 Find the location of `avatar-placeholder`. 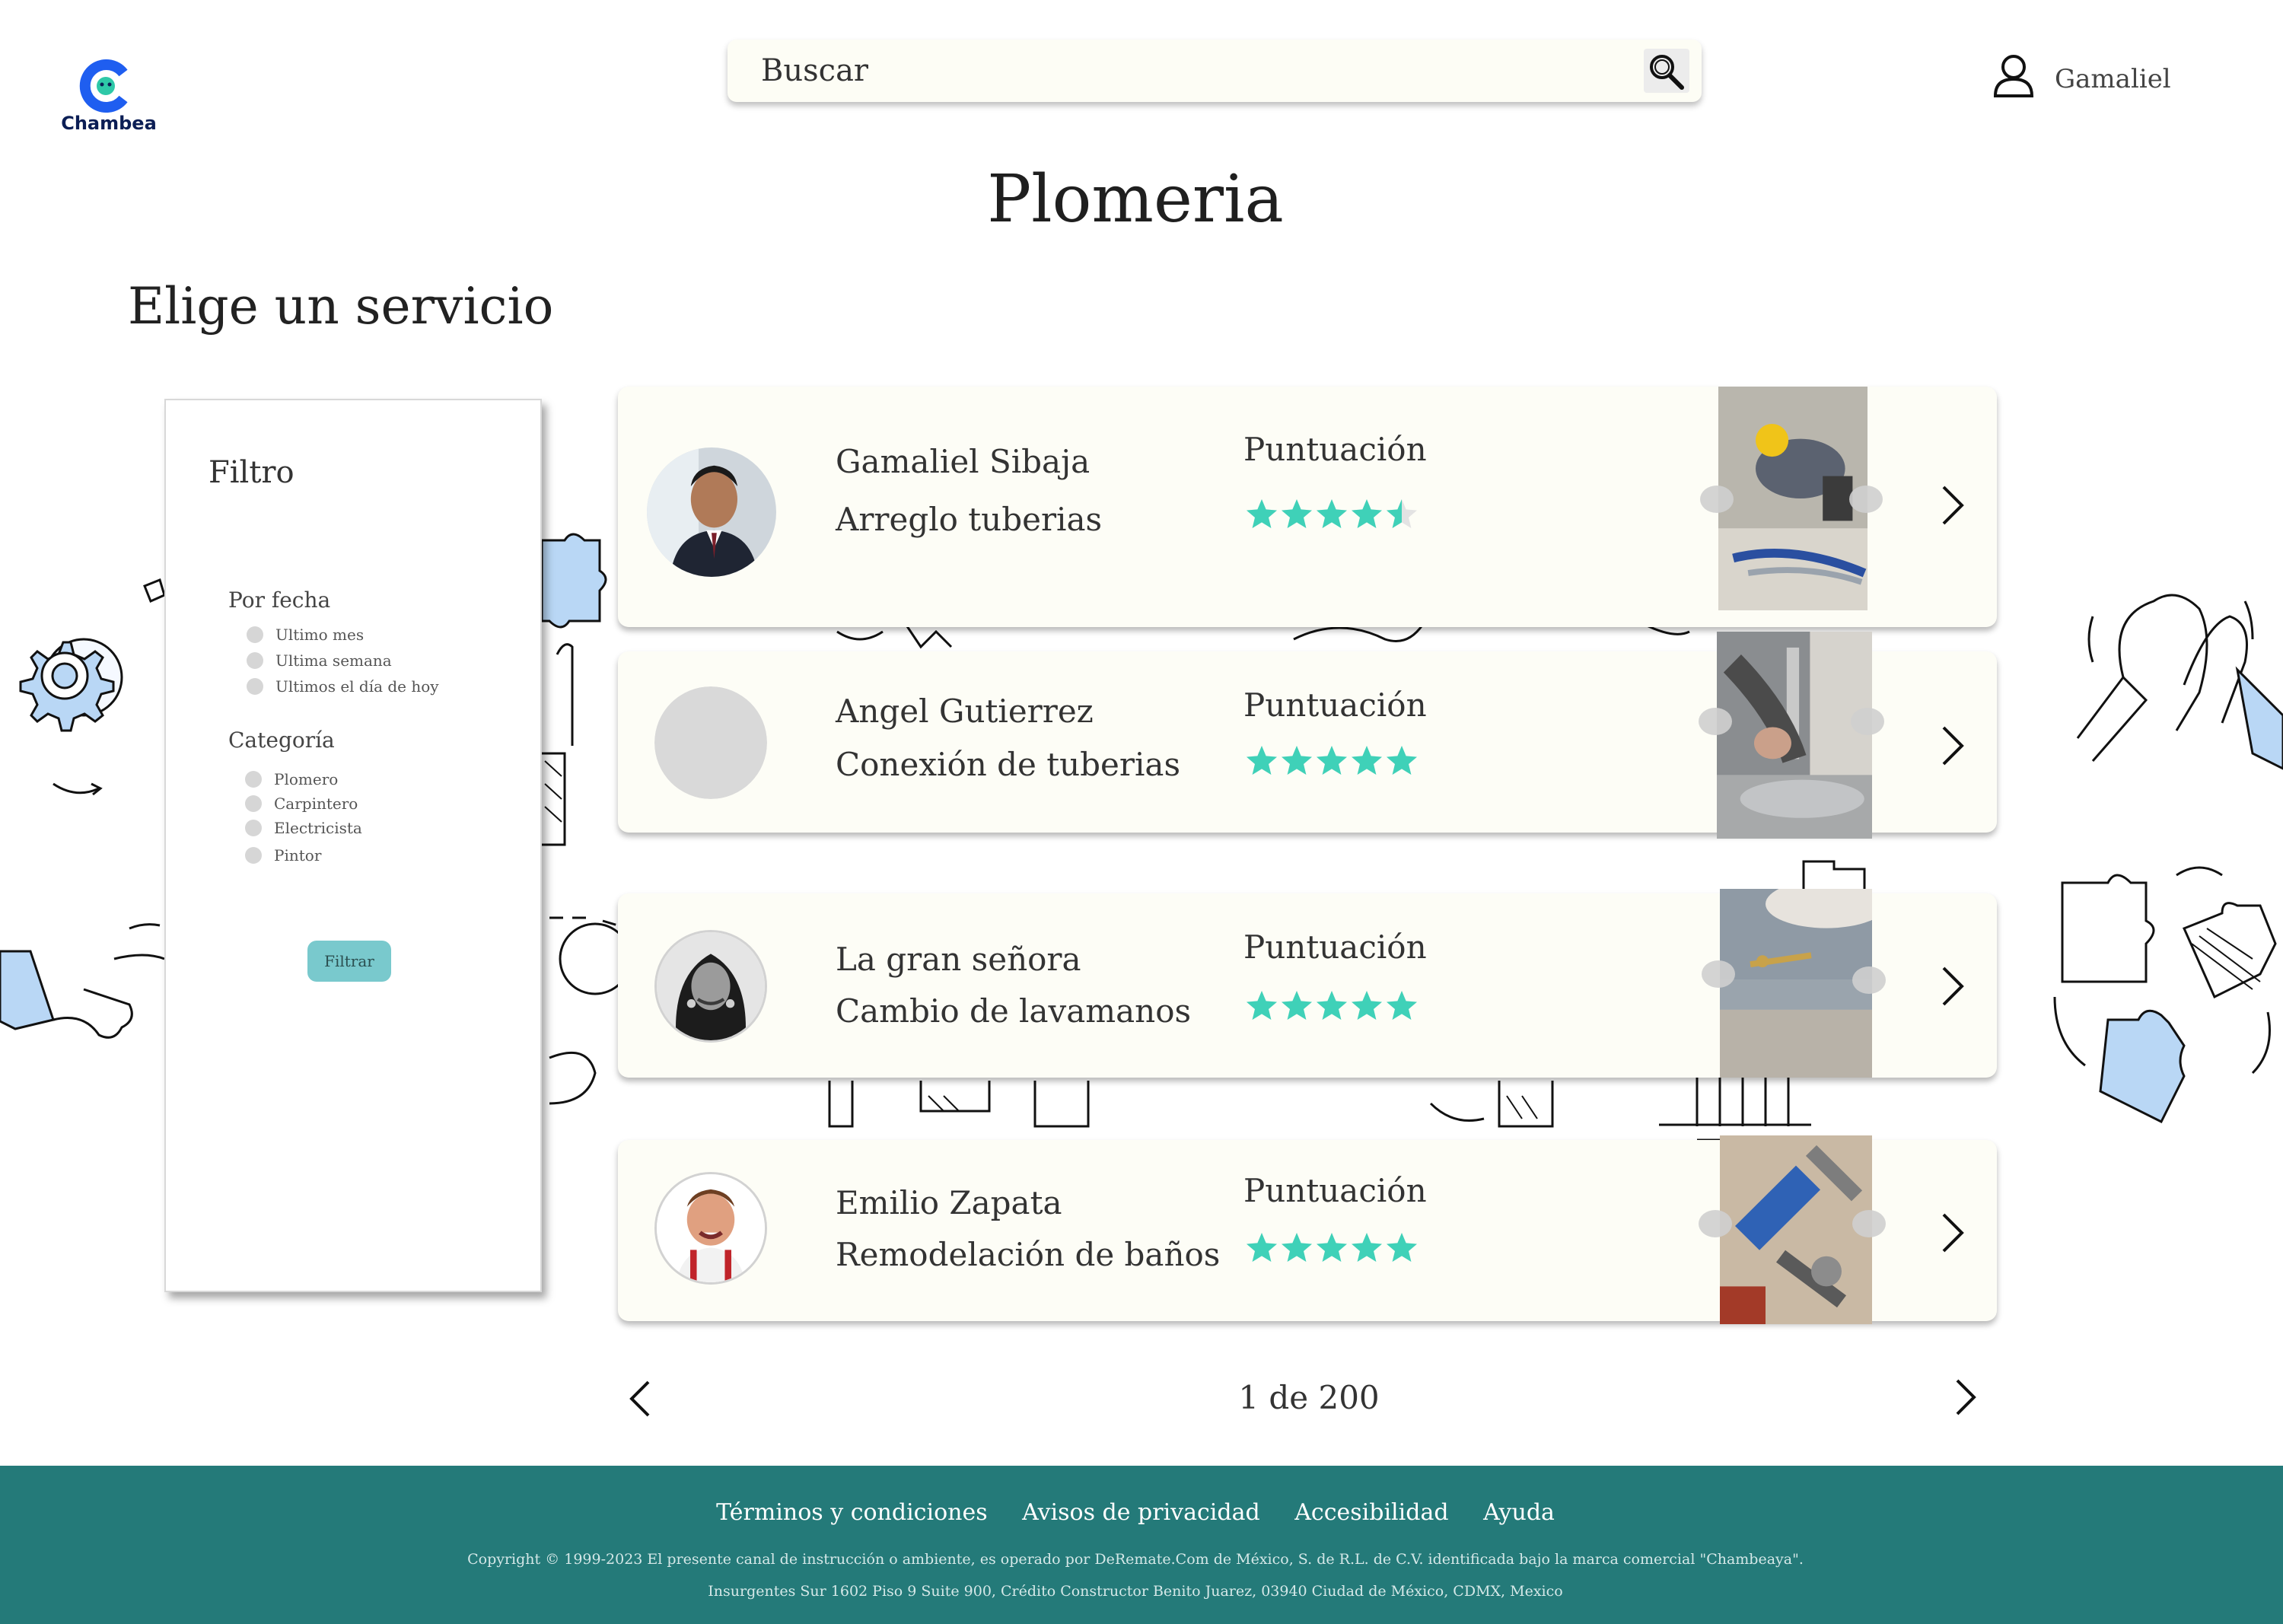

avatar-placeholder is located at coordinates (710, 742).